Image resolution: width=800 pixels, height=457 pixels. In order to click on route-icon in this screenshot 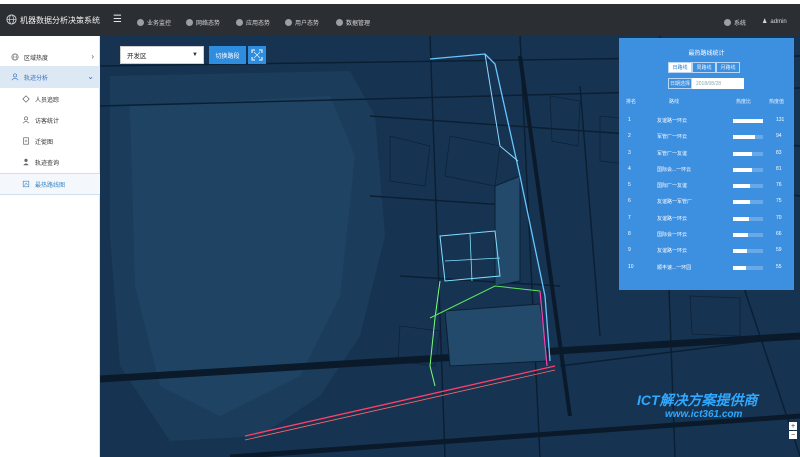, I will do `click(26, 184)`.